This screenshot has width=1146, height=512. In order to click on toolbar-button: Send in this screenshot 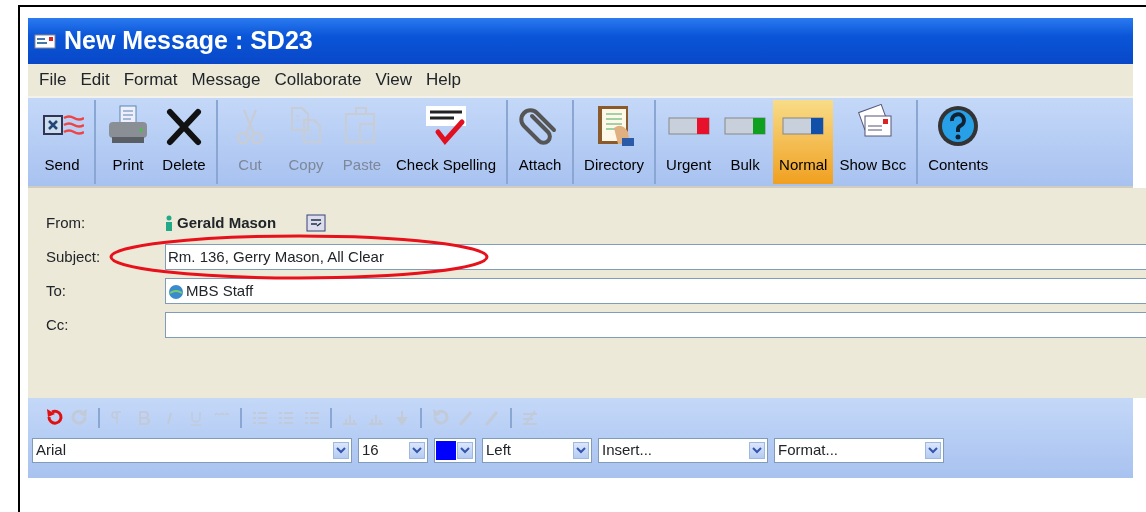, I will do `click(62, 142)`.